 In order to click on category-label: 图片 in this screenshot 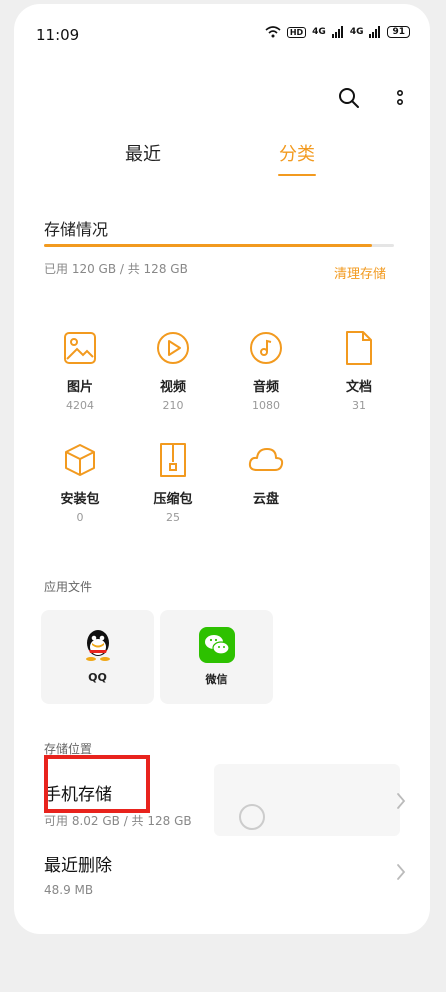, I will do `click(79, 387)`.